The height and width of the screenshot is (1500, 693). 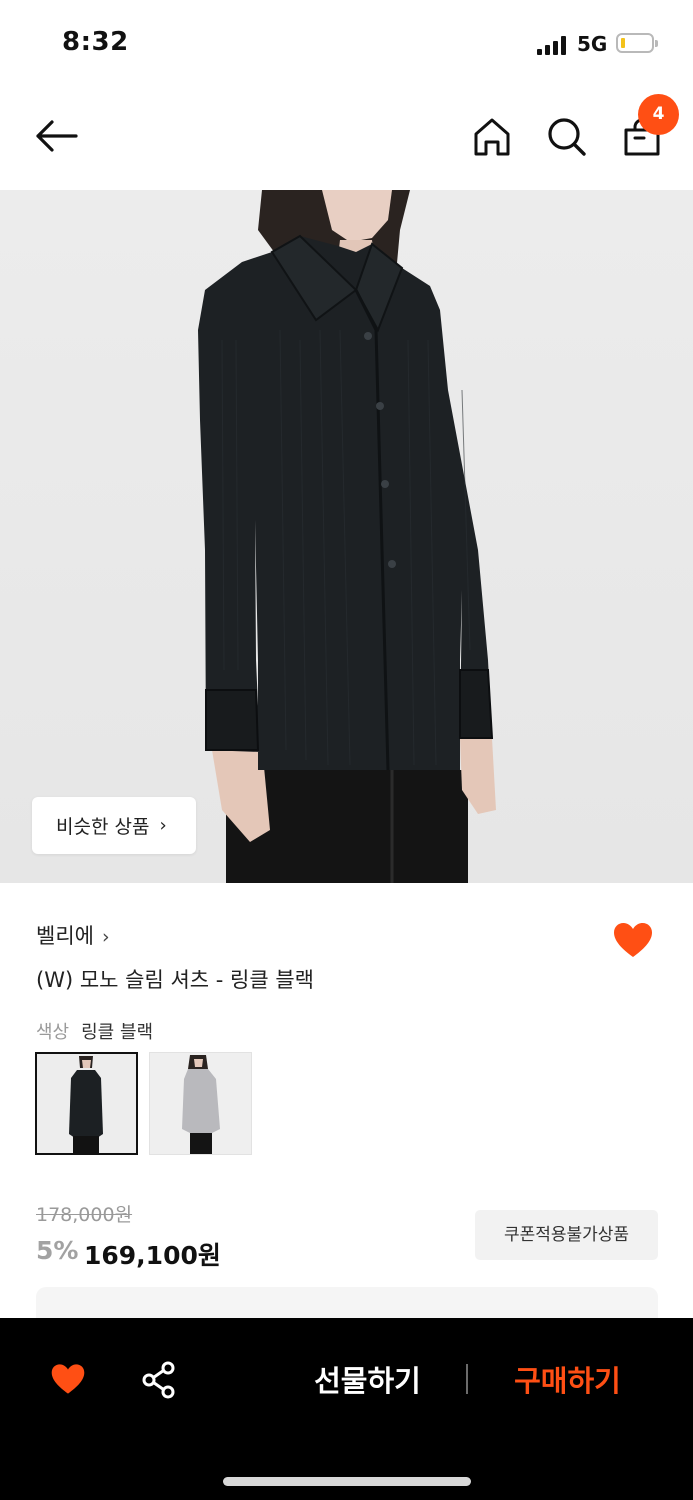 I want to click on share-icon, so click(x=159, y=1380).